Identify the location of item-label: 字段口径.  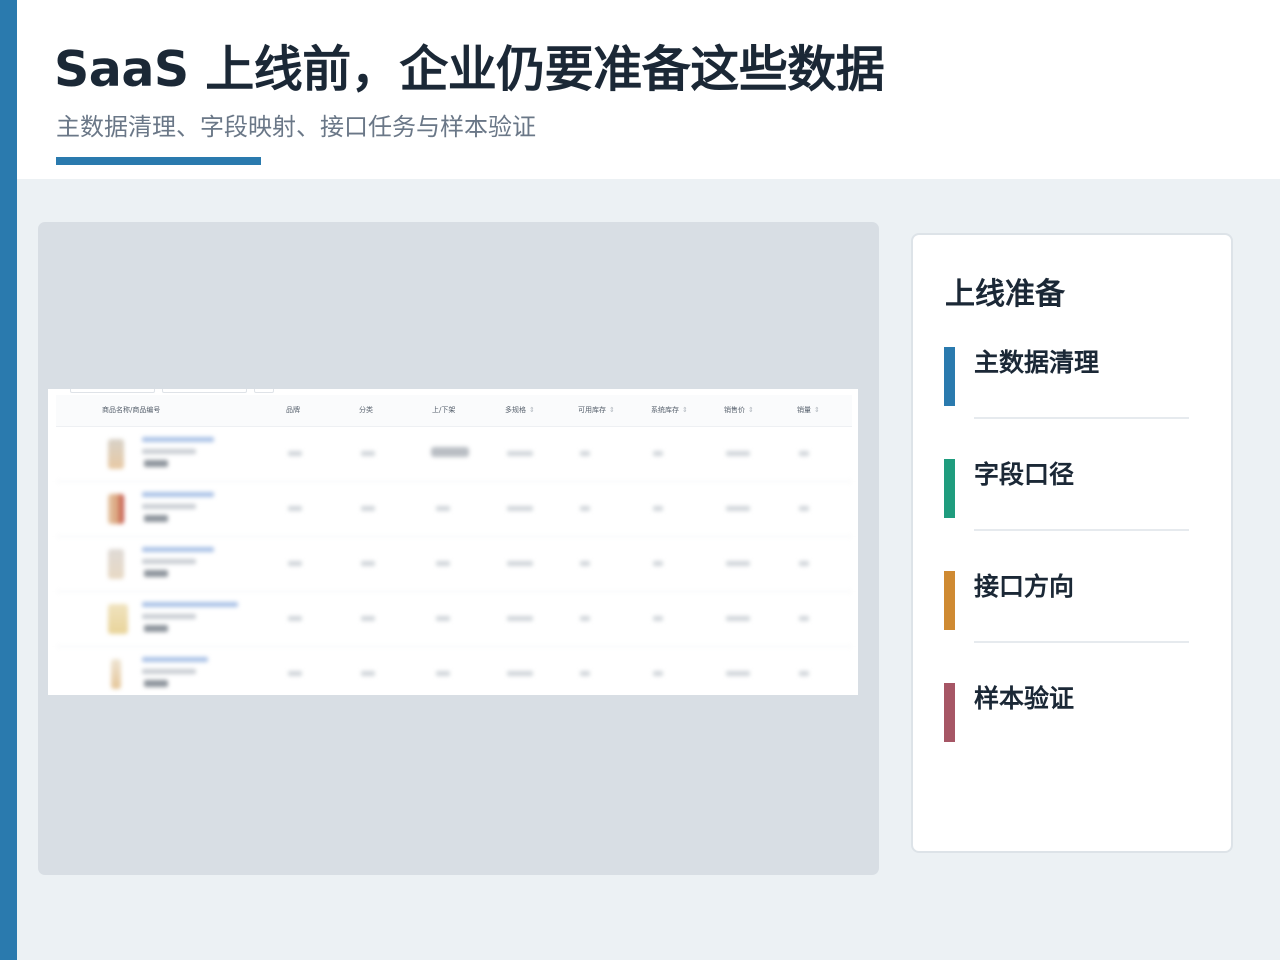
(1024, 474).